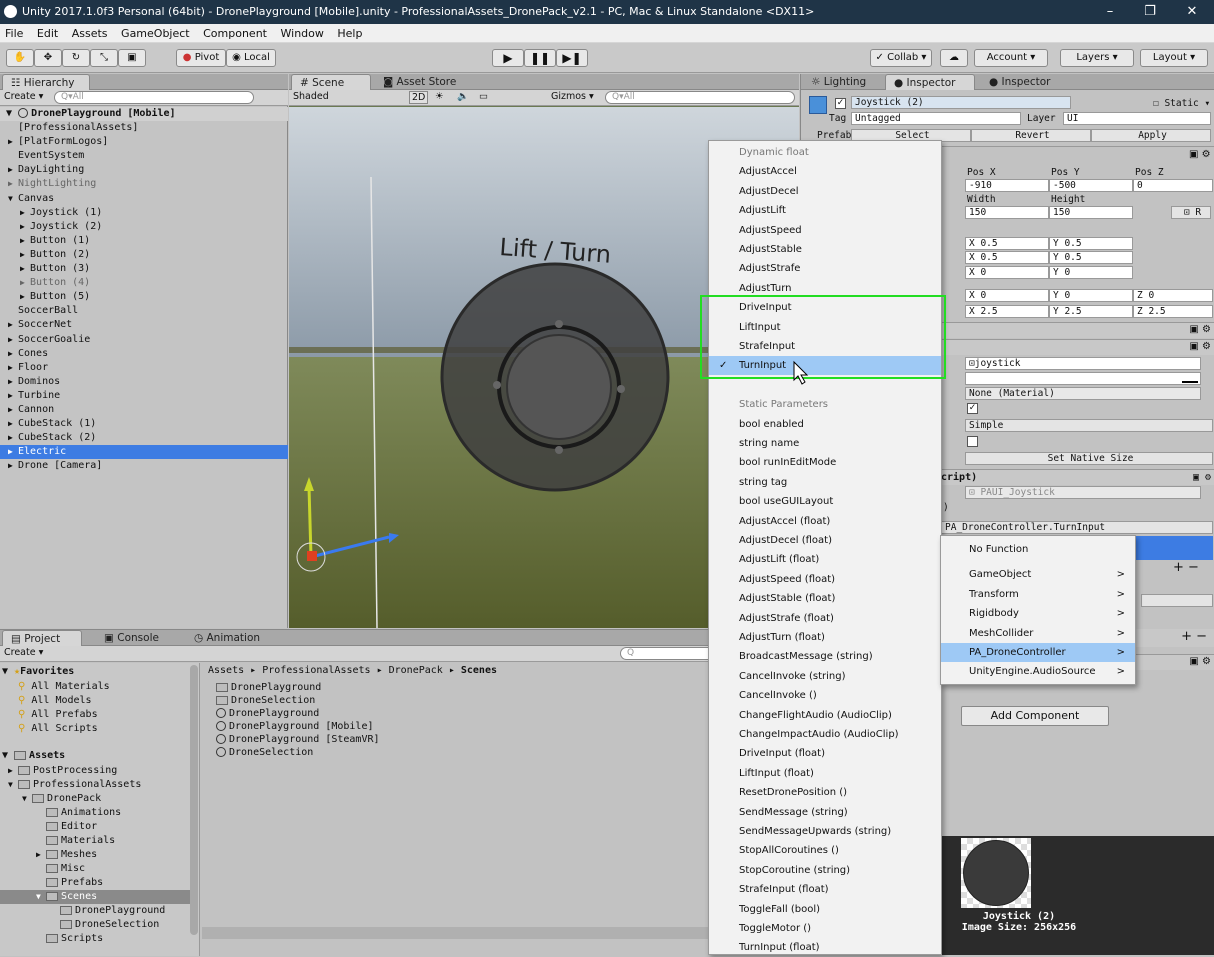 Image resolution: width=1214 pixels, height=957 pixels. I want to click on favorite-item: ⚲ All Scripts, so click(58, 729).